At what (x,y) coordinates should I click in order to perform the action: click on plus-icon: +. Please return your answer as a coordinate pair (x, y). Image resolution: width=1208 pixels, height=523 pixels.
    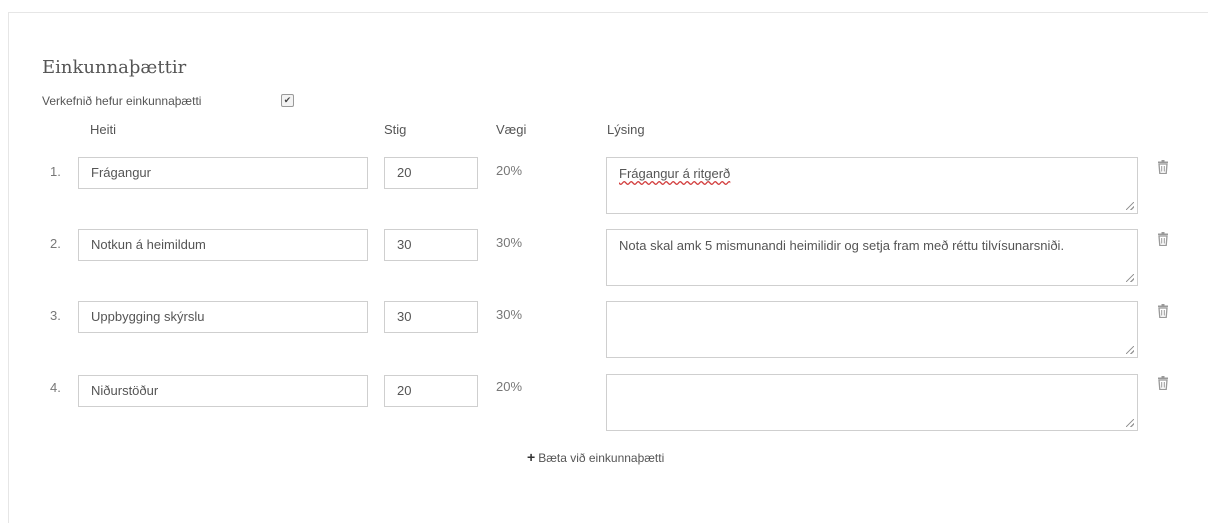
    Looking at the image, I should click on (531, 457).